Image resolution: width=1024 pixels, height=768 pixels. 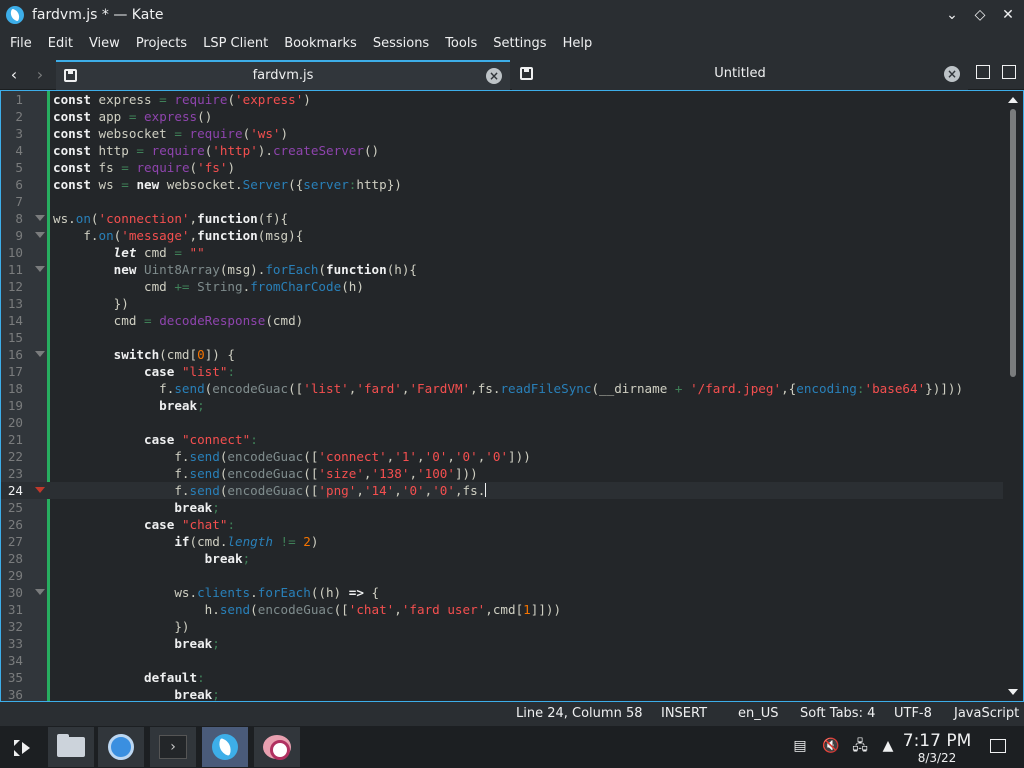 I want to click on code-line: 5 const fs = require('fs'), so click(x=503, y=167).